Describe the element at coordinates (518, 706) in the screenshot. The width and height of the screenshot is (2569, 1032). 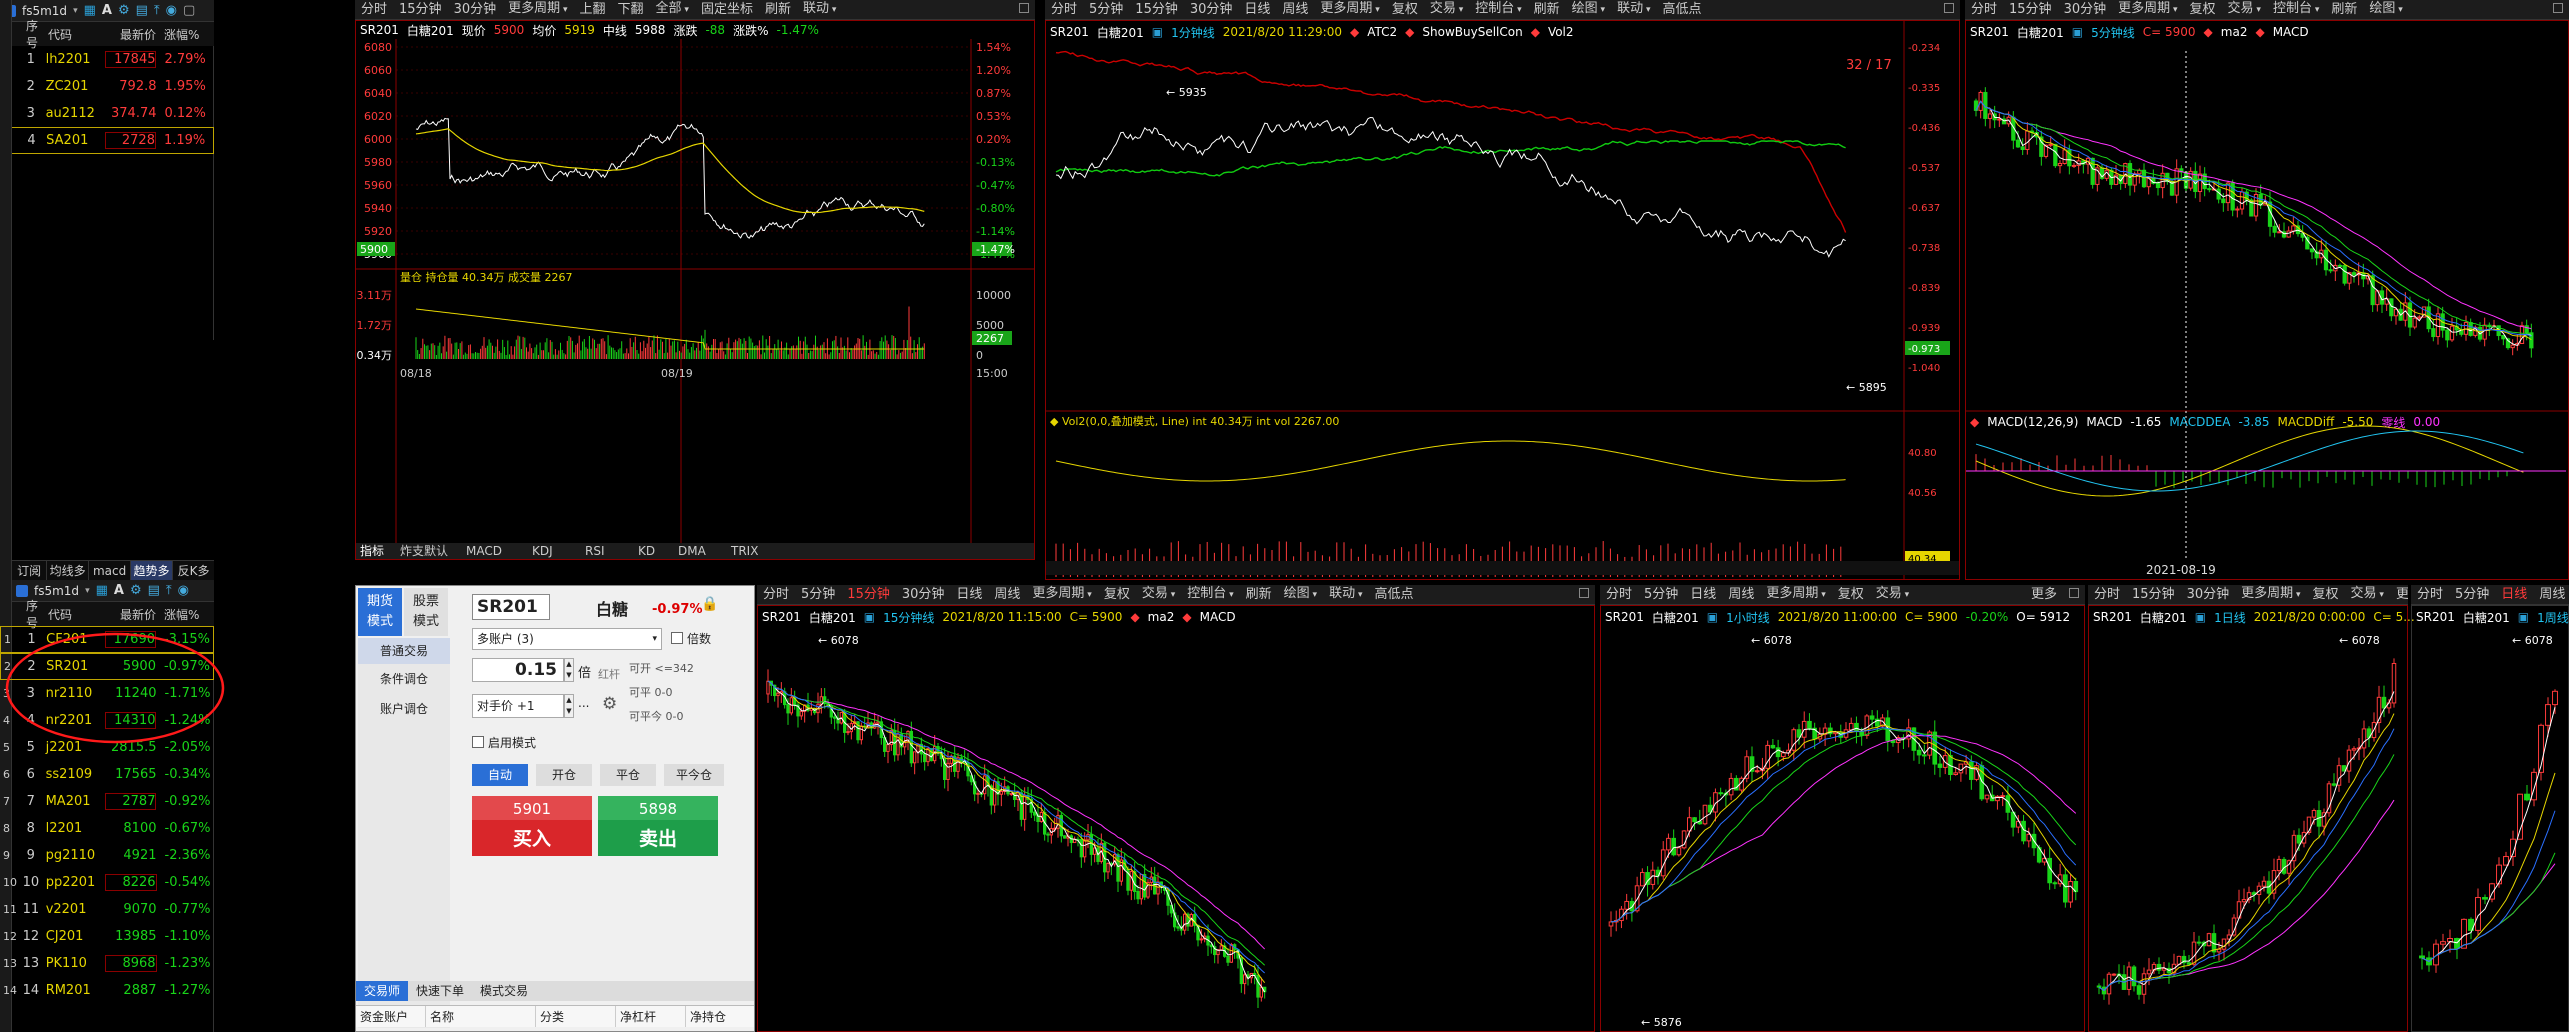
I see `price-mode-select: 对手价 +1` at that location.